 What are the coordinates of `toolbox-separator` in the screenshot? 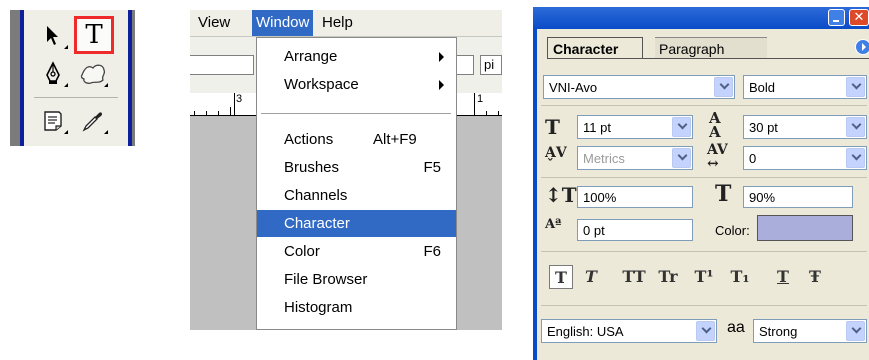 It's located at (76, 97).